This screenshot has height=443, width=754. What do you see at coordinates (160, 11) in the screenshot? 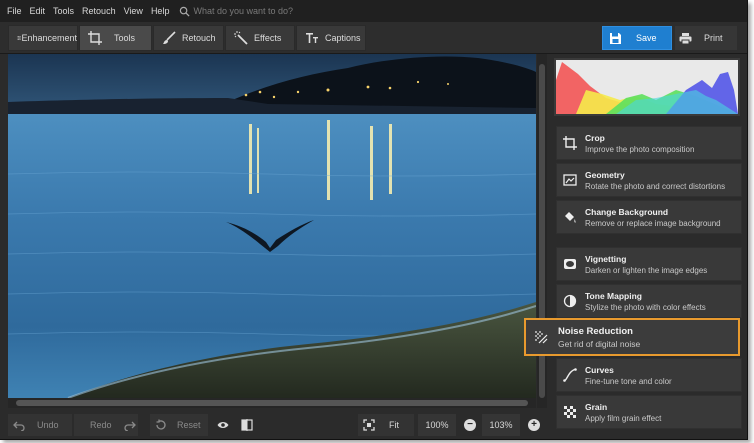
I see `menu-help: Help` at bounding box center [160, 11].